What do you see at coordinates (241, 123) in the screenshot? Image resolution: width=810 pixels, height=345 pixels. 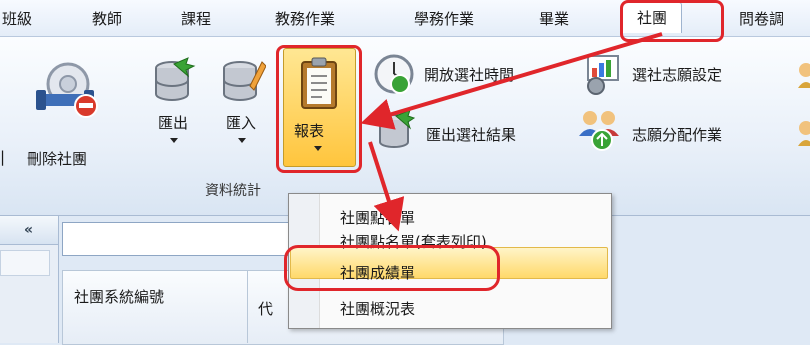 I see `import-label: 匯入` at bounding box center [241, 123].